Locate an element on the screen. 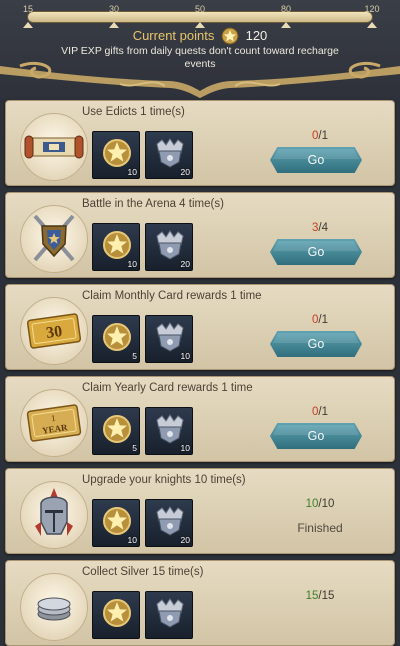 The width and height of the screenshot is (400, 646). quest-title: Claim Yearly Card rewards 1 time is located at coordinates (167, 388).